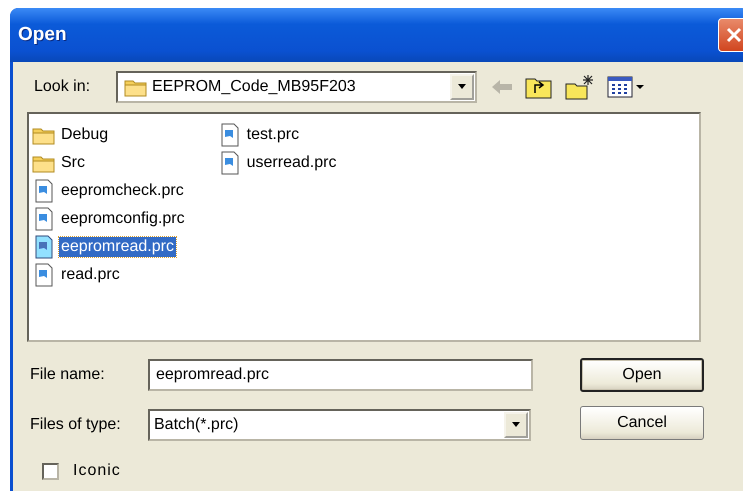 The image size is (743, 491). I want to click on iconic-label: Iconic, so click(97, 471).